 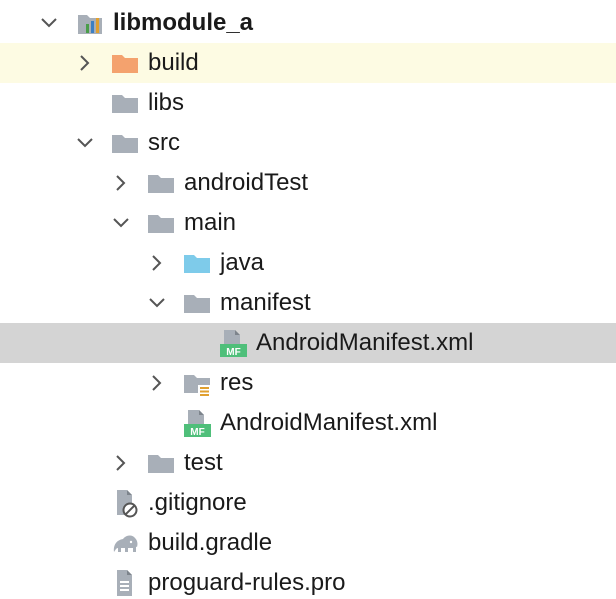 I want to click on tree-row-src: src, so click(x=308, y=143).